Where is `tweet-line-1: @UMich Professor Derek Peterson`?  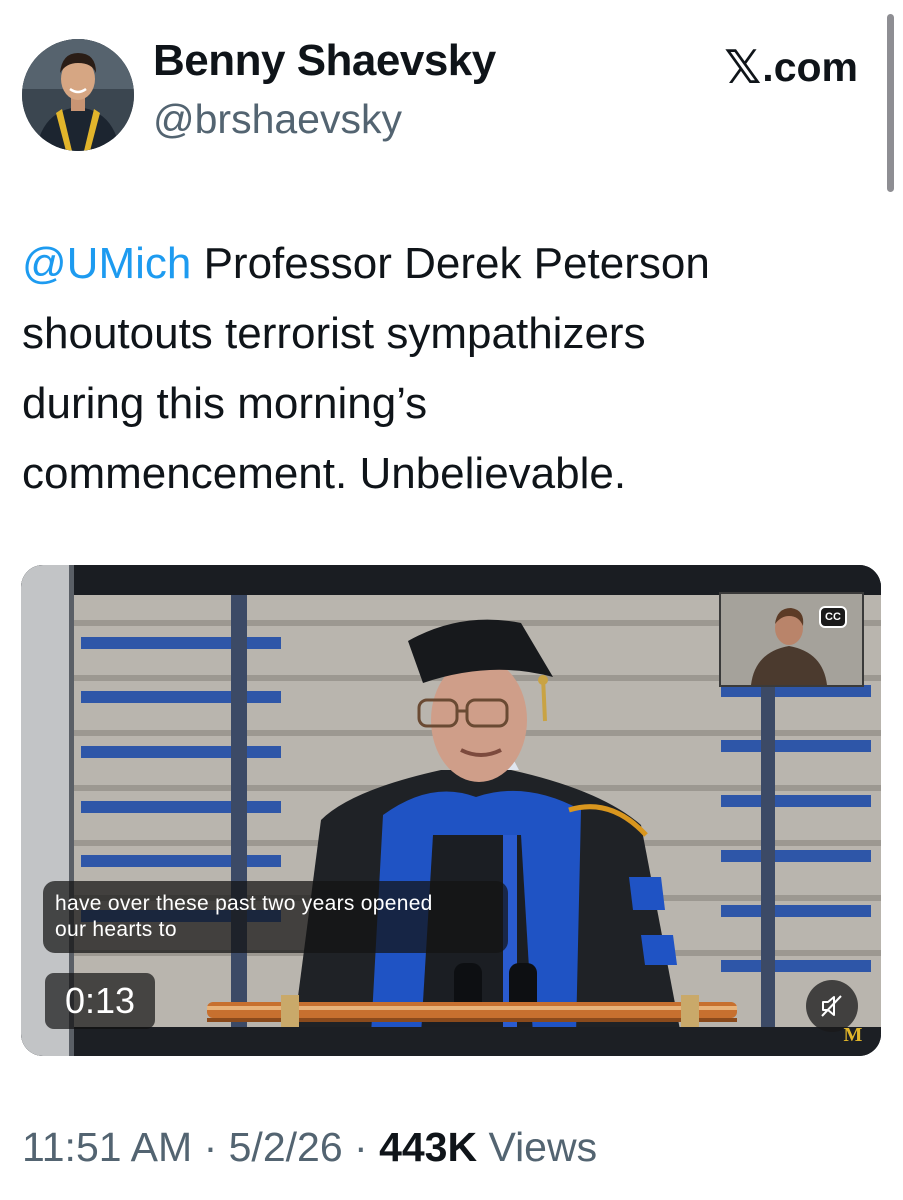
tweet-line-1: @UMich Professor Derek Peterson is located at coordinates (452, 264).